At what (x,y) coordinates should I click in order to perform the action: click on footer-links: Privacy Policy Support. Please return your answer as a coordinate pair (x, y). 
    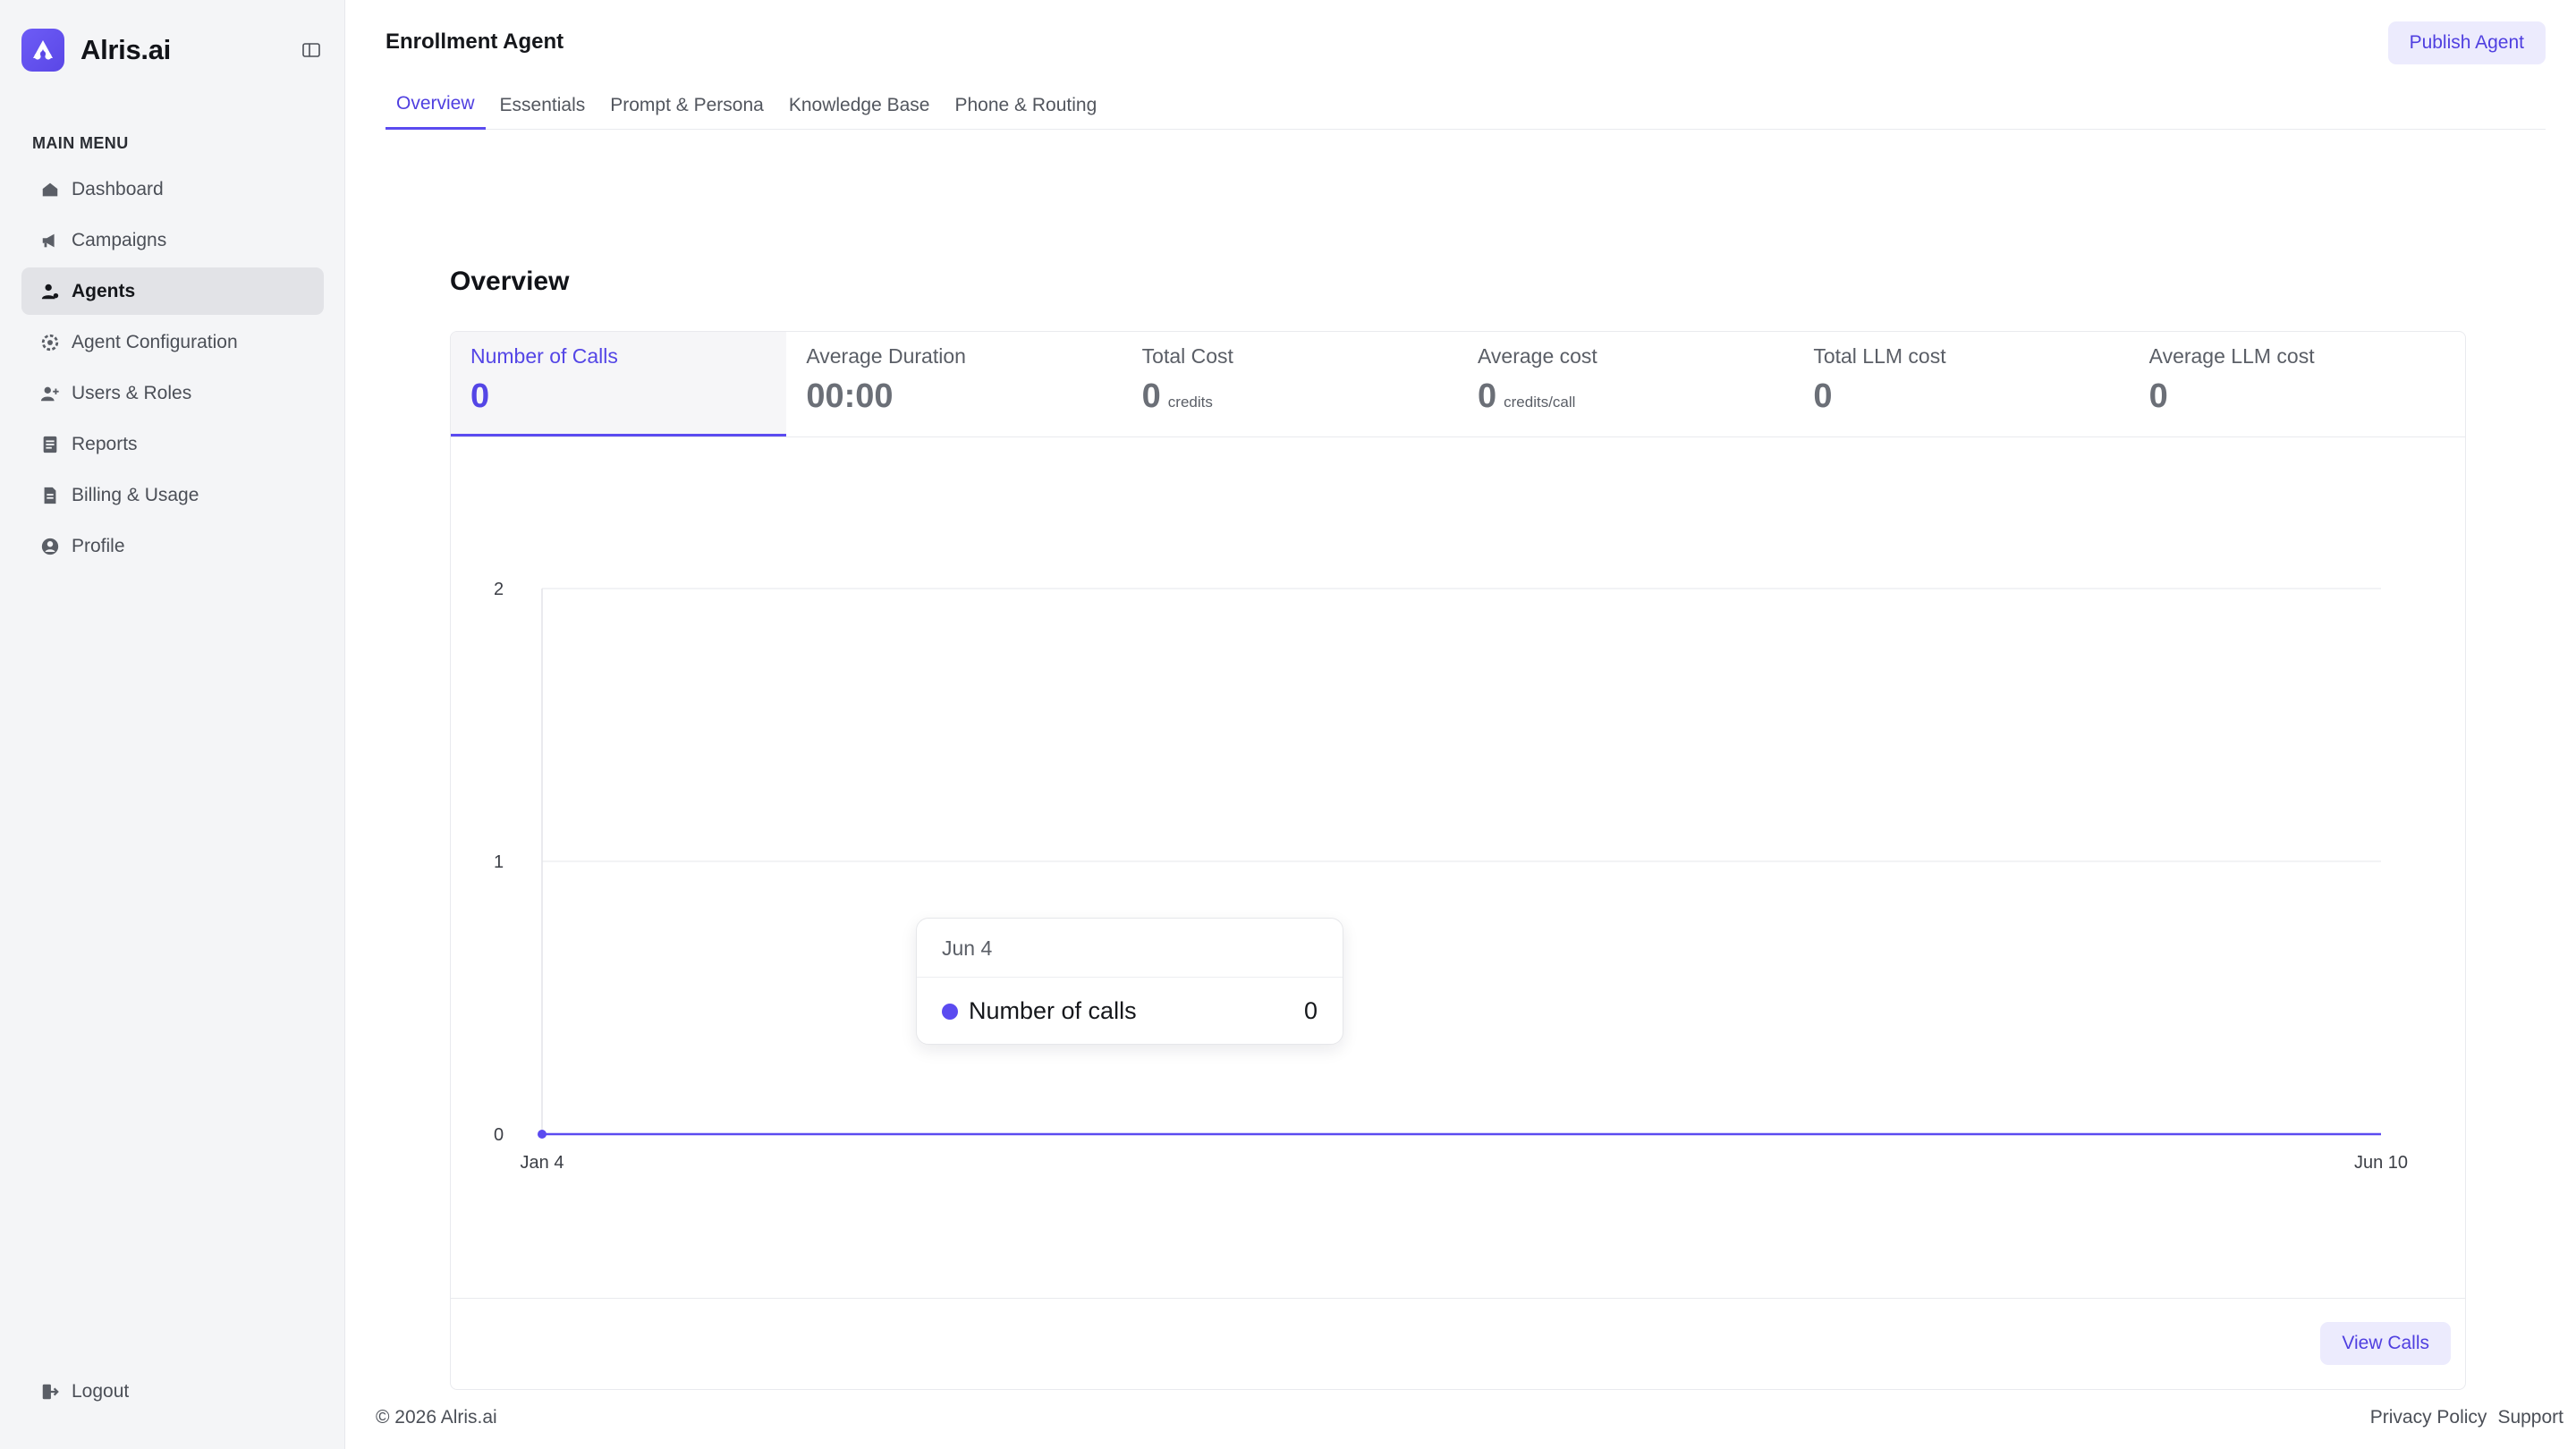
    Looking at the image, I should click on (2461, 1417).